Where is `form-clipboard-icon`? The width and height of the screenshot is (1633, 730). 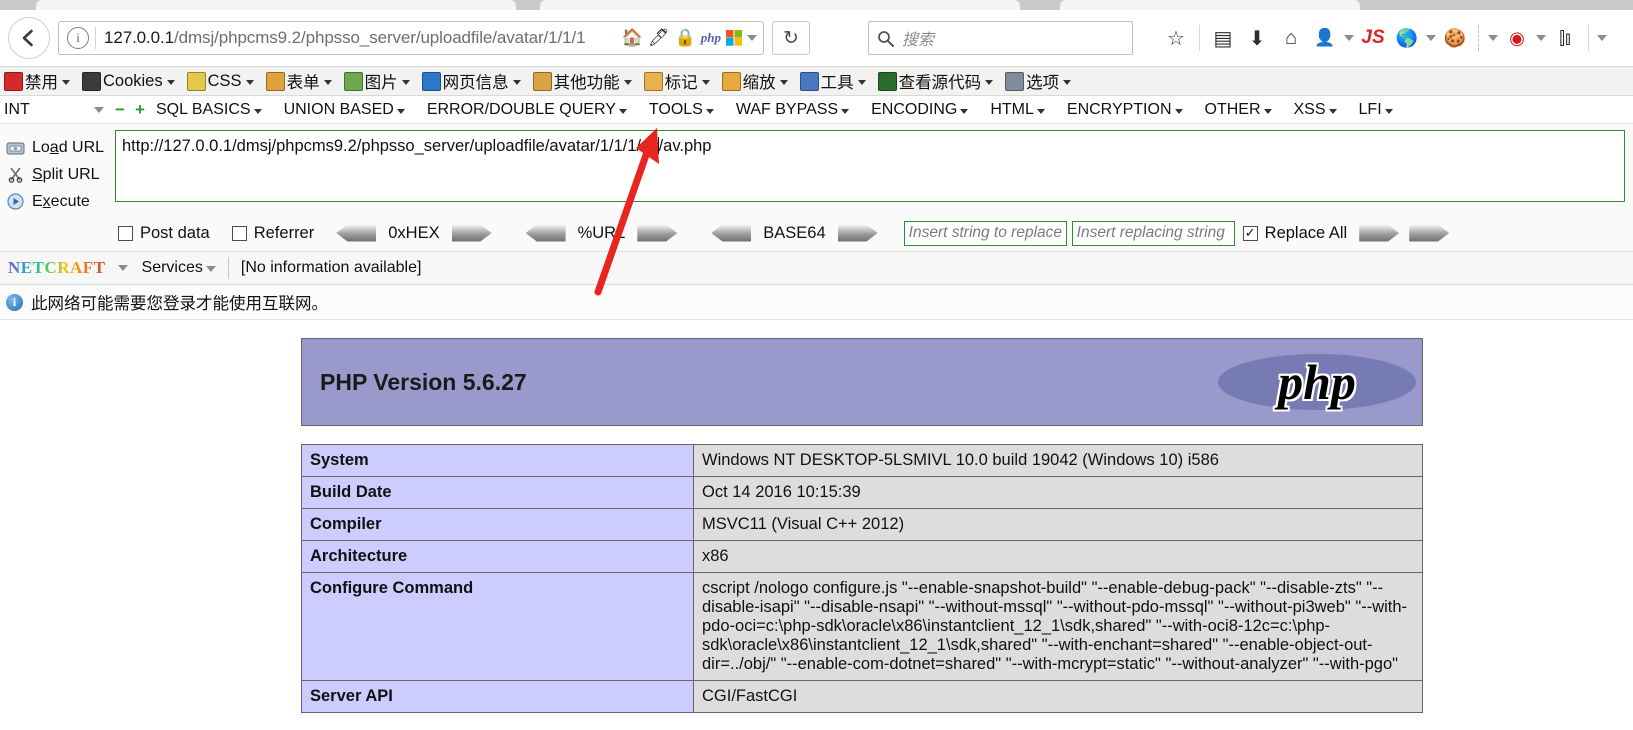 form-clipboard-icon is located at coordinates (275, 81).